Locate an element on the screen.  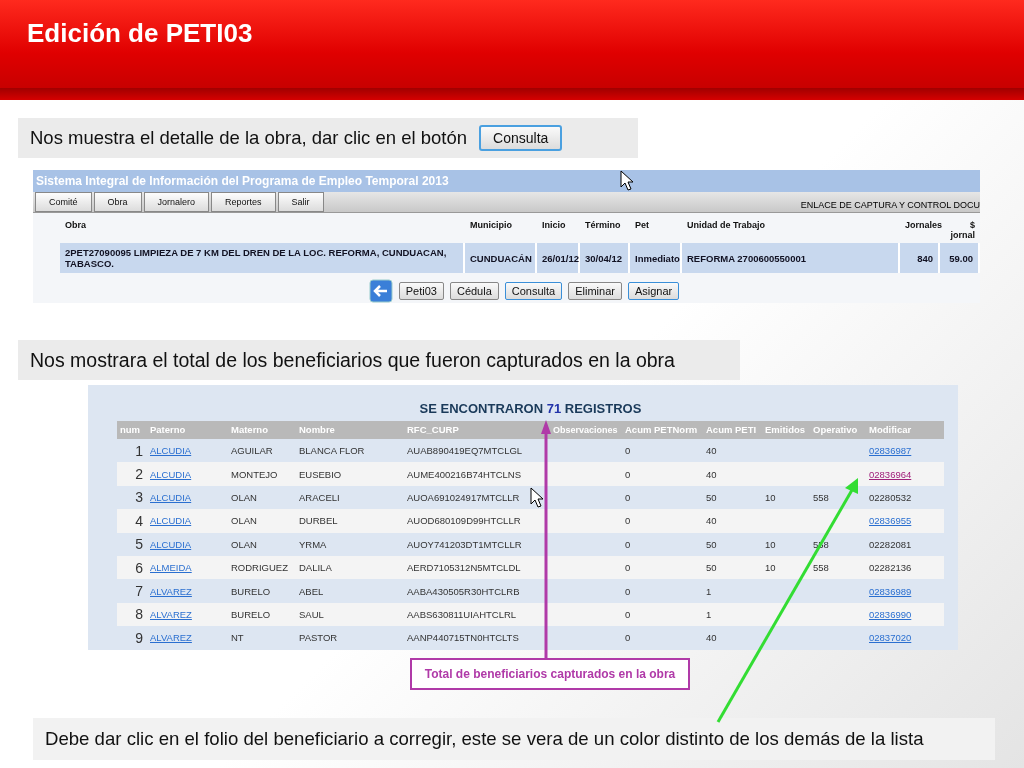
table-cell: RODRIGUEZ is located at coordinates (259, 568).